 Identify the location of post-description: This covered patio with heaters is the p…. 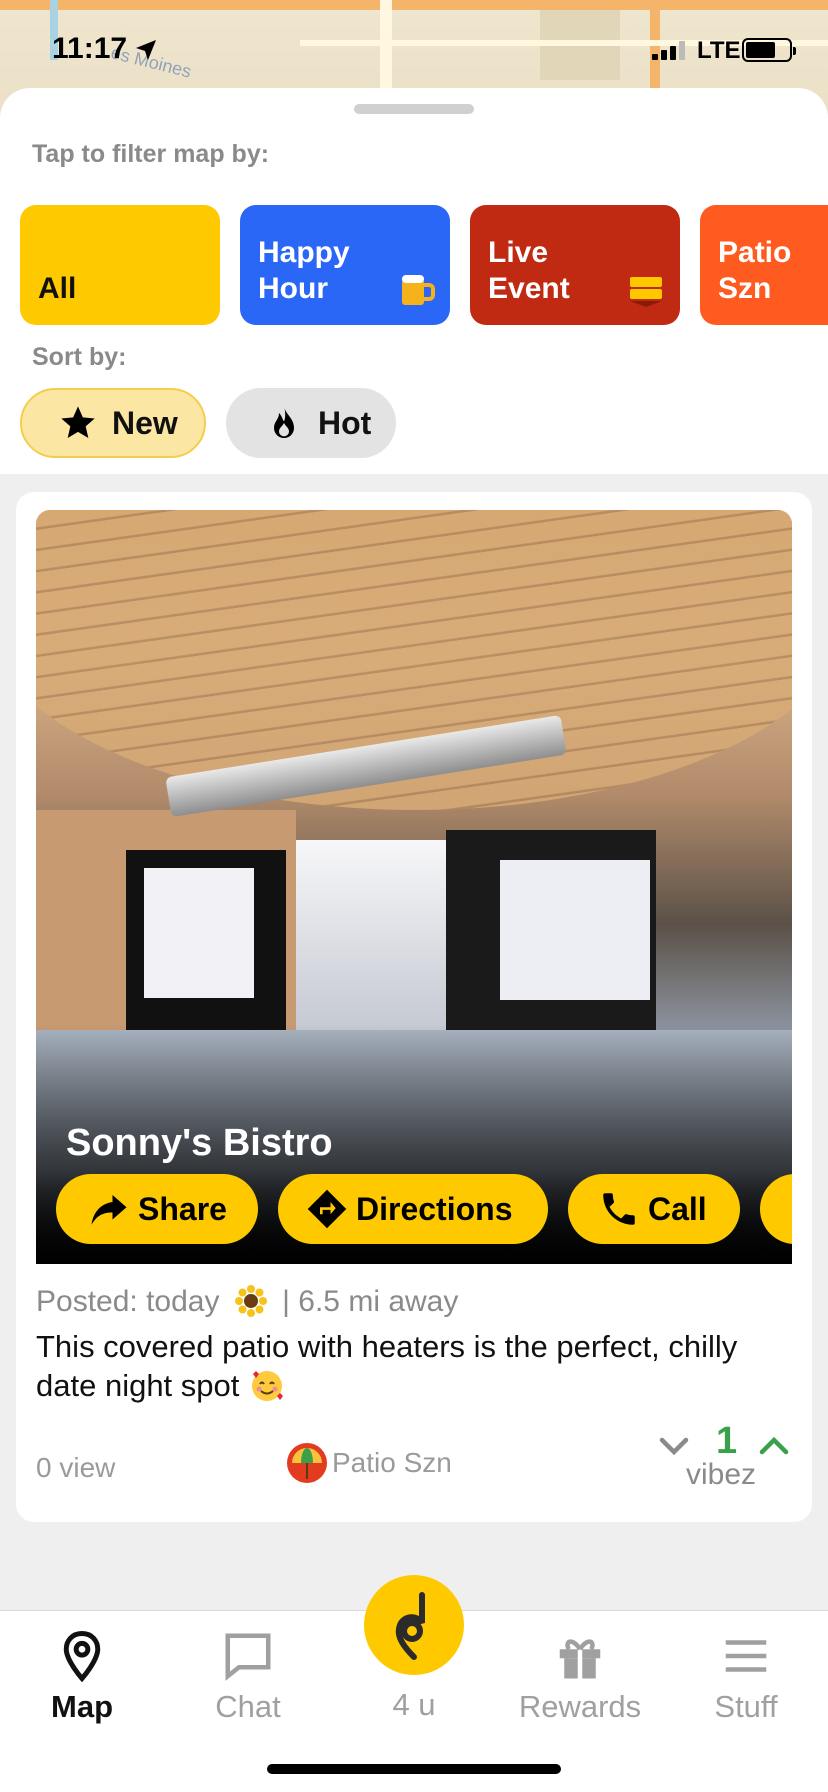
(387, 1366).